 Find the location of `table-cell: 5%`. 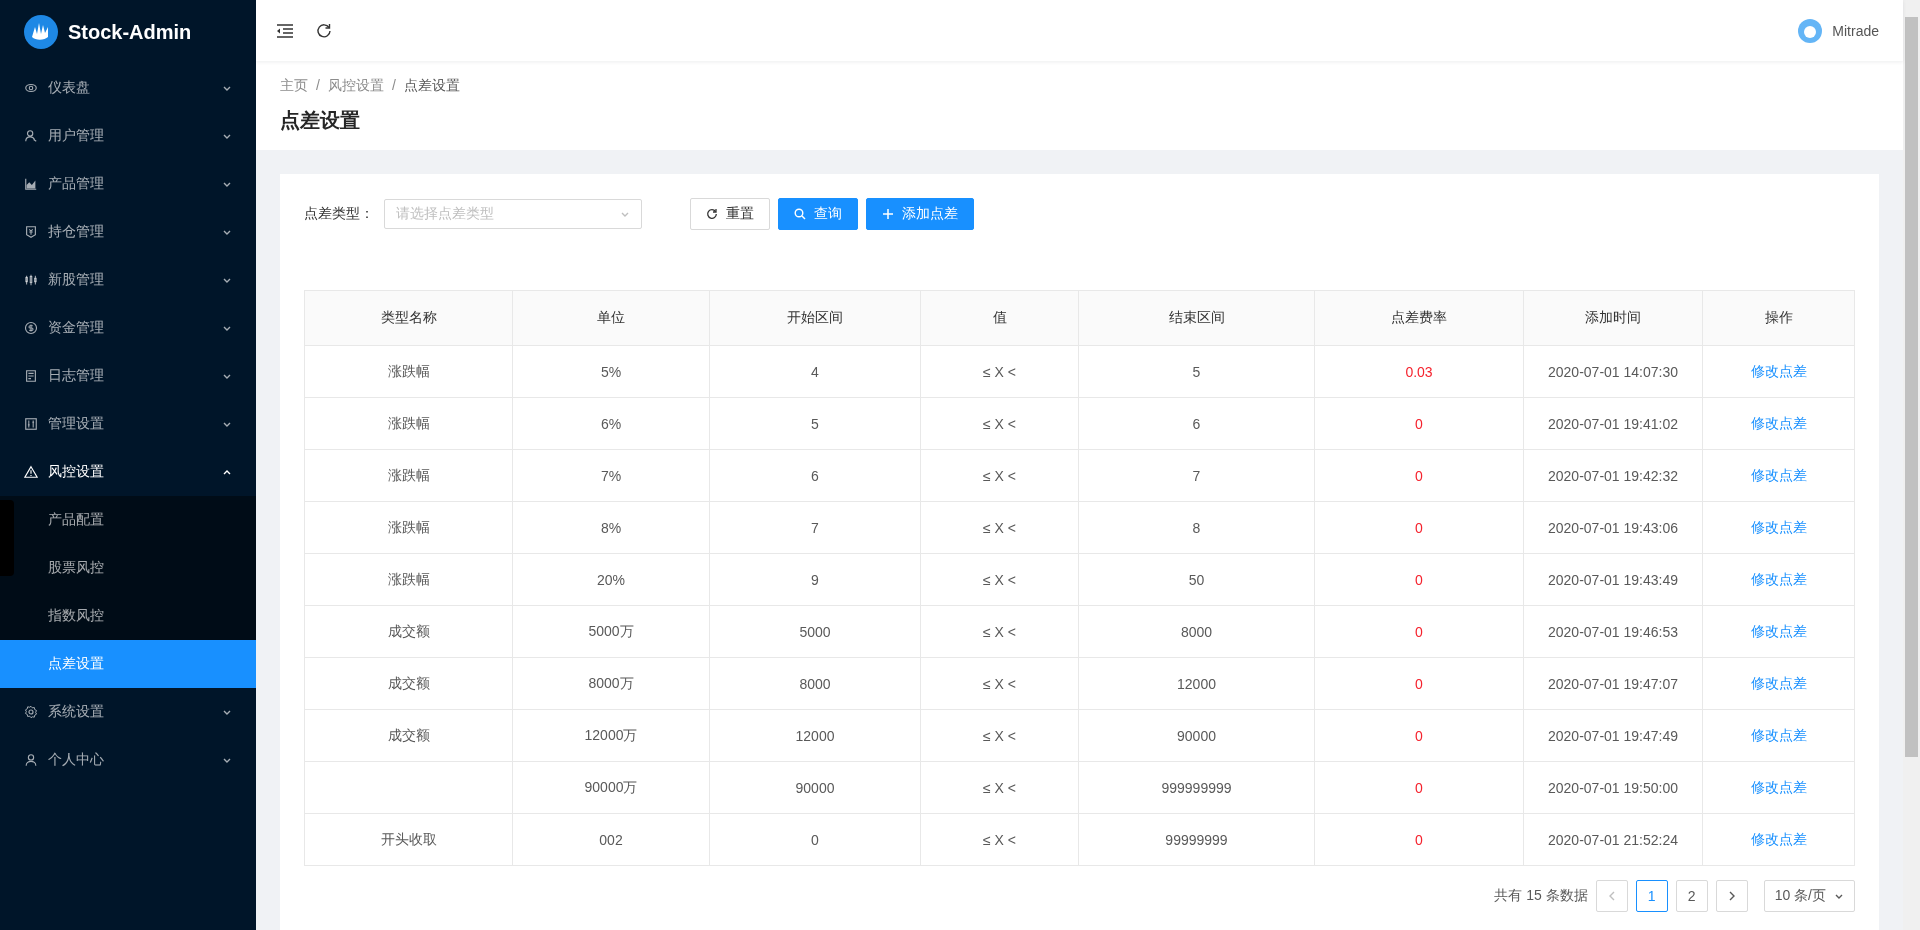

table-cell: 5% is located at coordinates (611, 371).